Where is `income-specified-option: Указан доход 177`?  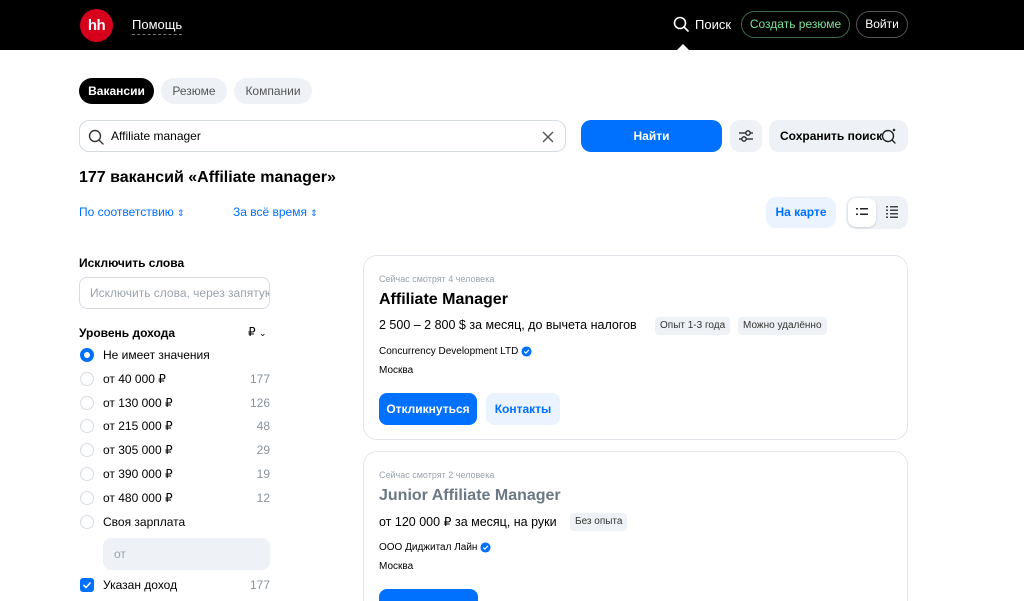
income-specified-option: Указан доход 177 is located at coordinates (174, 585).